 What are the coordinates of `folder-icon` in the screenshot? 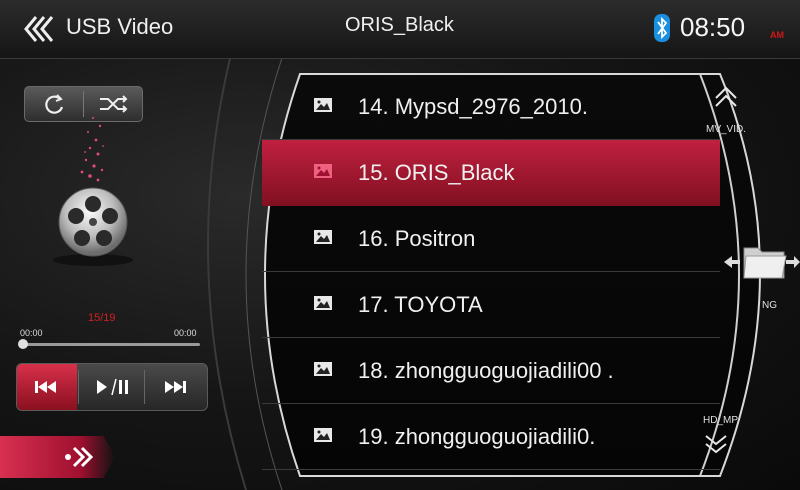 It's located at (761, 262).